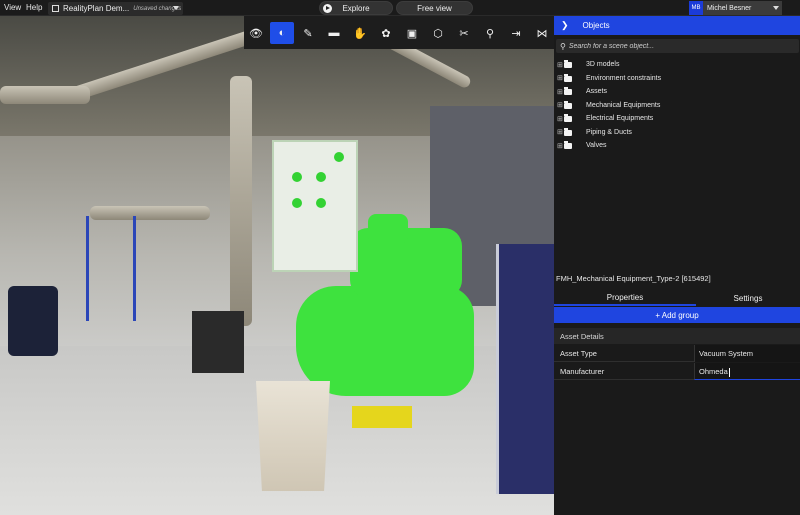 This screenshot has width=800, height=515. Describe the element at coordinates (624, 78) in the screenshot. I see `tree-item-label: Environment constraints` at that location.